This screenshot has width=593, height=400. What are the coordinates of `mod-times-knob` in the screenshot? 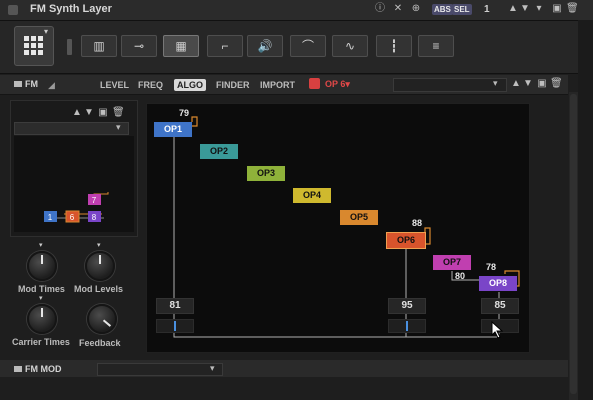 It's located at (42, 266).